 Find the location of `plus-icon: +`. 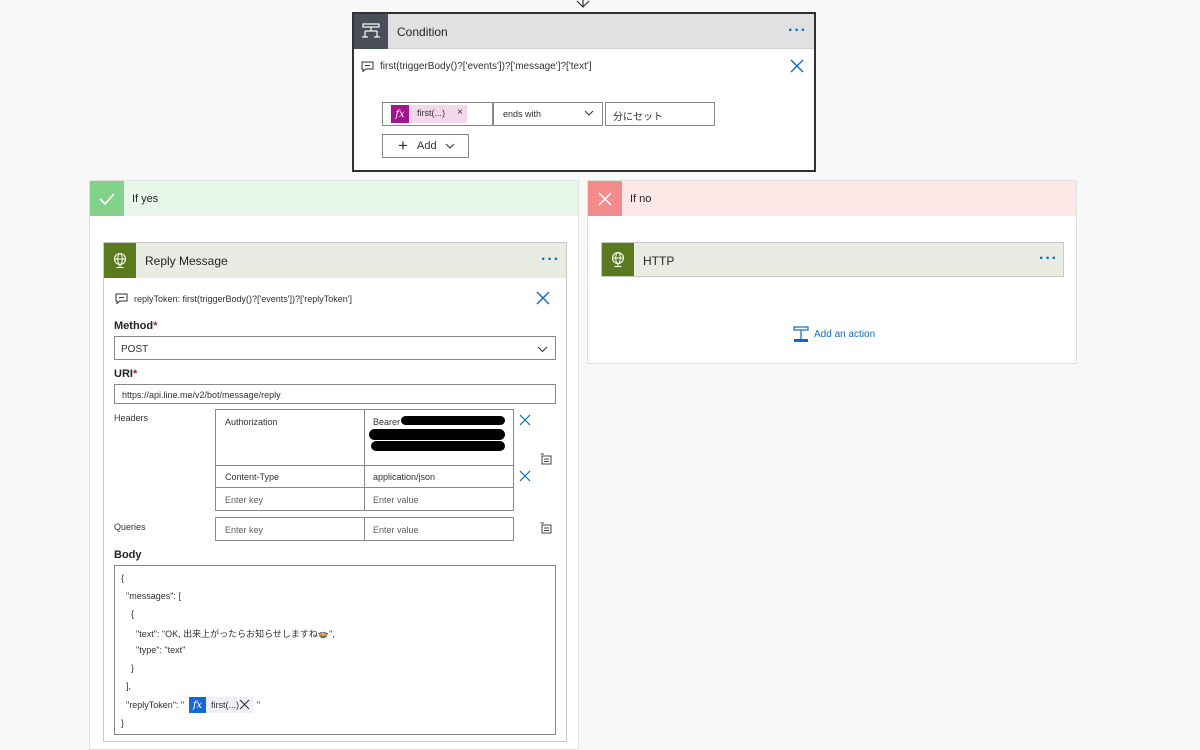

plus-icon: + is located at coordinates (403, 145).